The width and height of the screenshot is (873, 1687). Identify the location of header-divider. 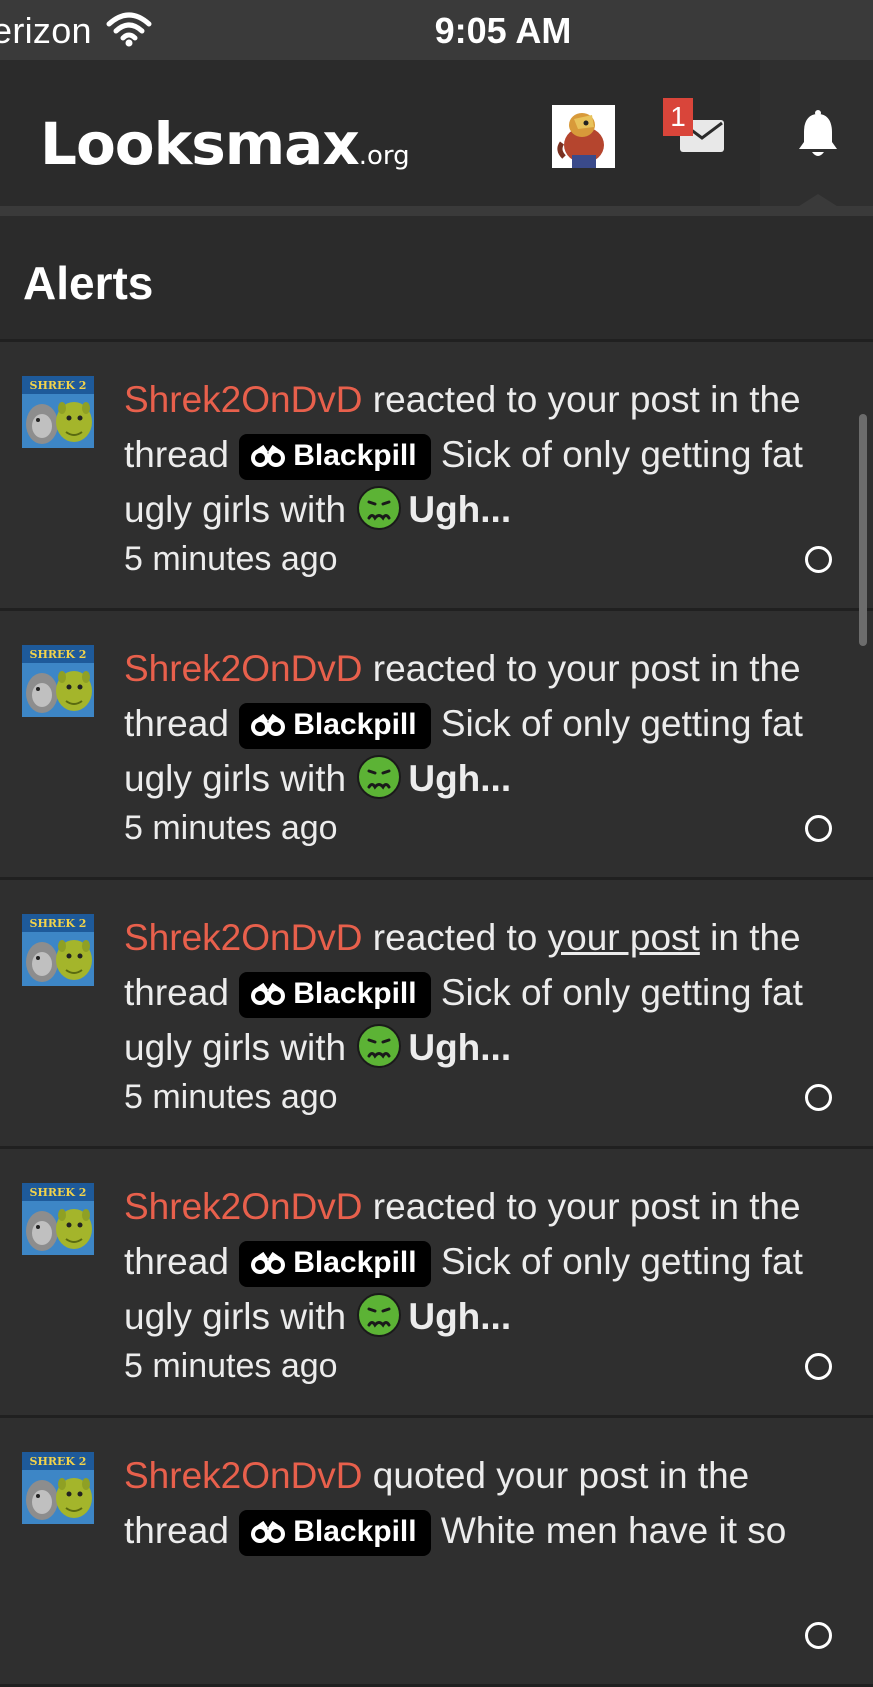
(436, 211).